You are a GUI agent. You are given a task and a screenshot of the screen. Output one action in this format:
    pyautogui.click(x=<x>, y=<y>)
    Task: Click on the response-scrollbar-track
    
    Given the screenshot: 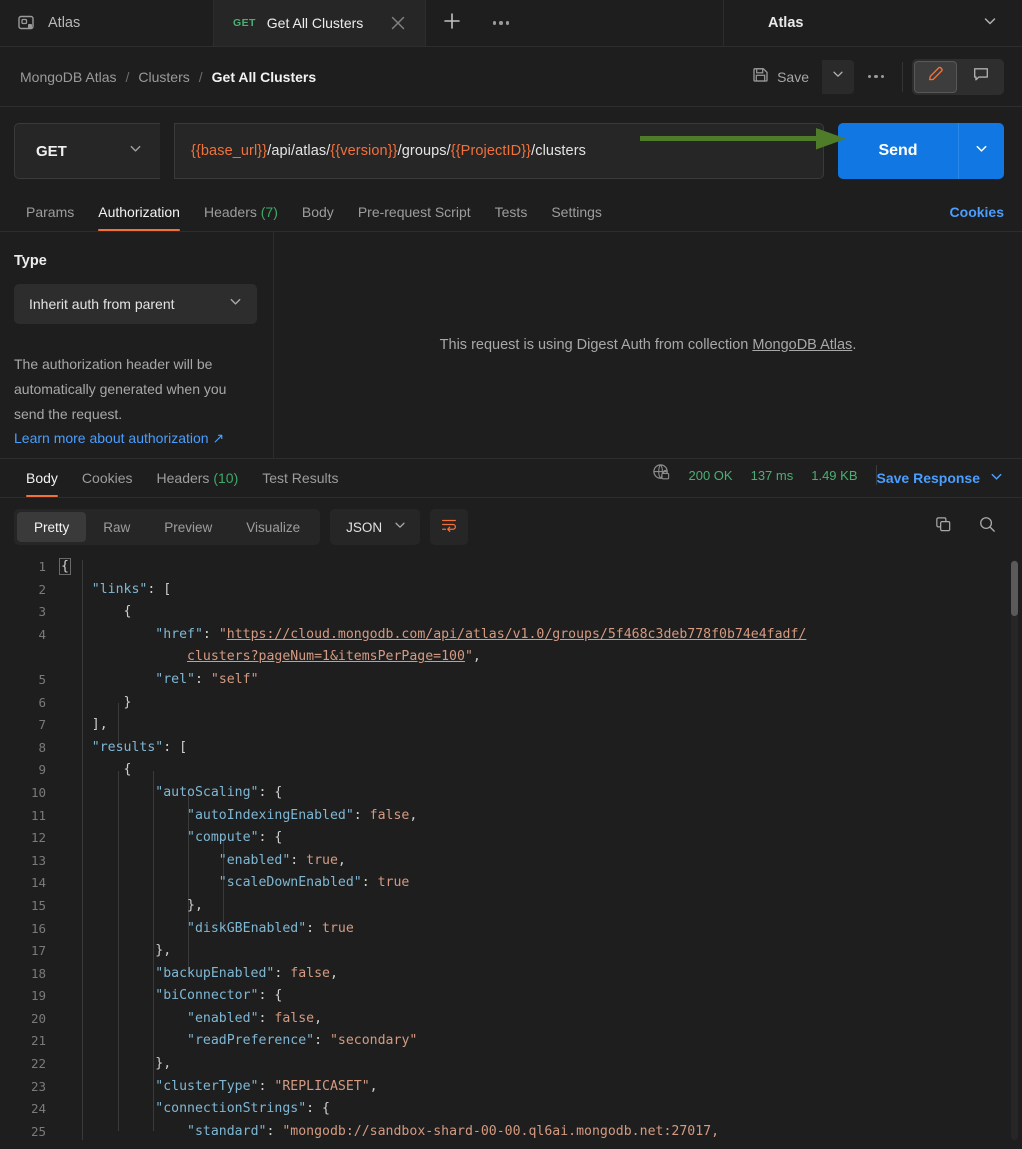 What is the action you would take?
    pyautogui.click(x=1014, y=850)
    